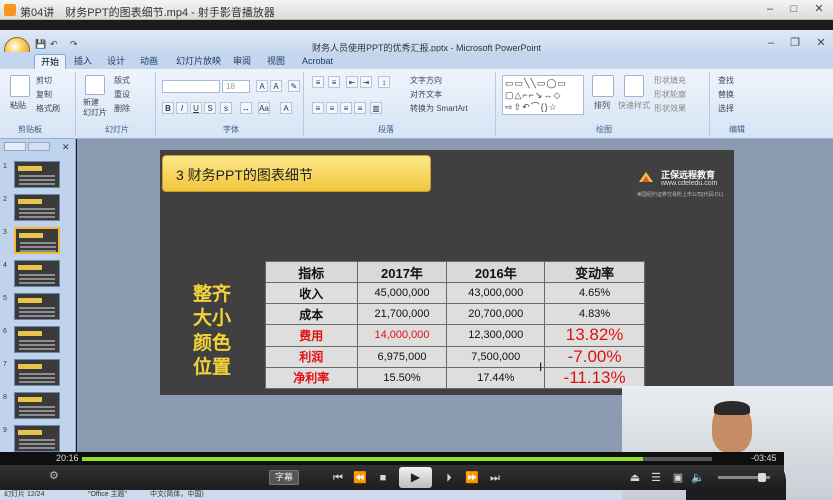 The height and width of the screenshot is (500, 833). I want to click on arrange-icon, so click(603, 86).